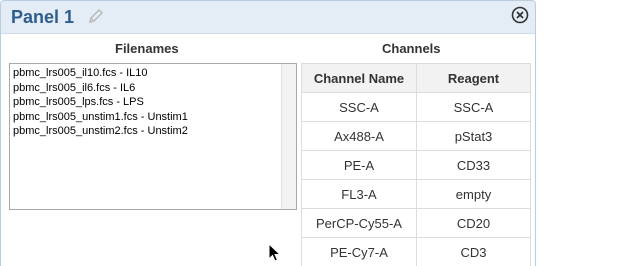 The height and width of the screenshot is (266, 628). Describe the element at coordinates (359, 107) in the screenshot. I see `channel-name-cell: SSC-A` at that location.